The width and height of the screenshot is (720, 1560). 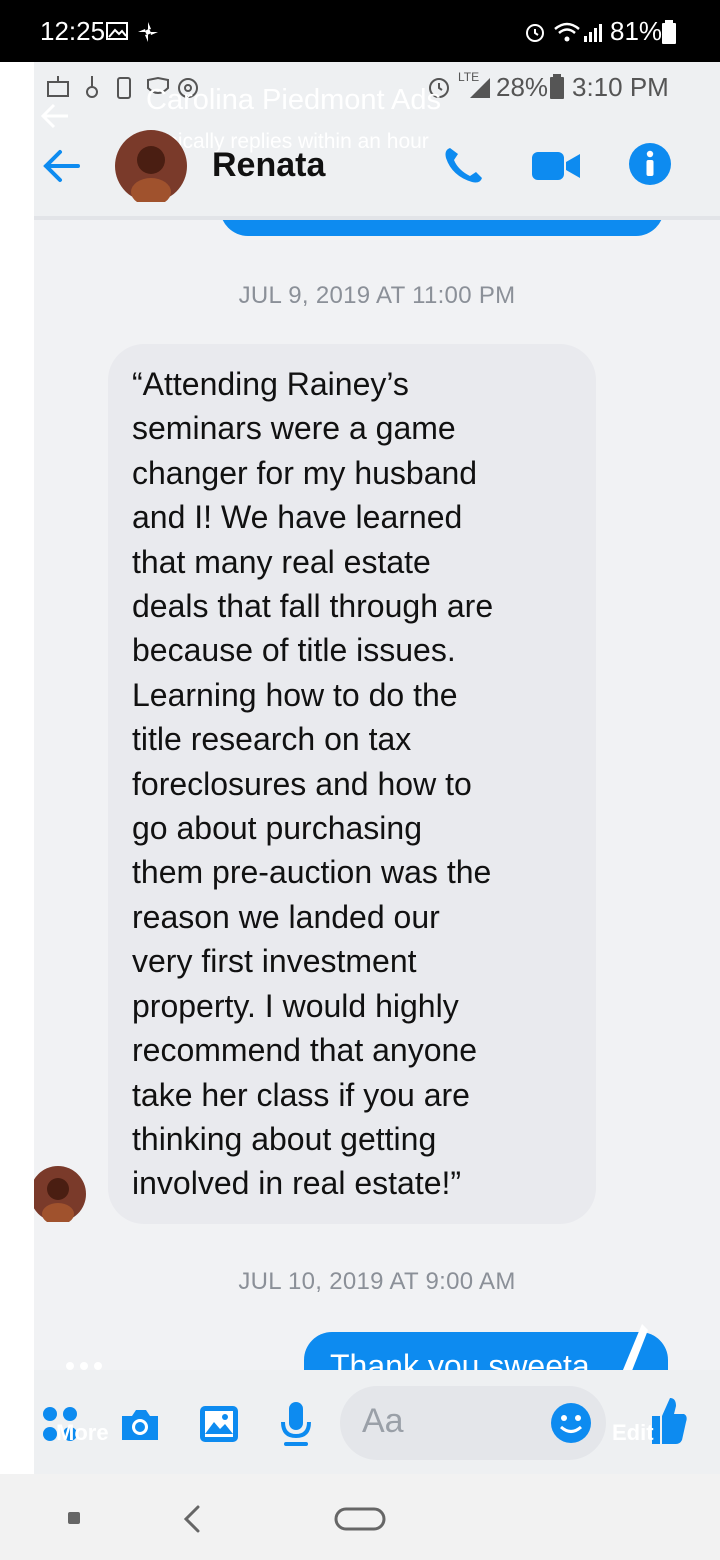 I want to click on pinwheel-icon, so click(x=148, y=32).